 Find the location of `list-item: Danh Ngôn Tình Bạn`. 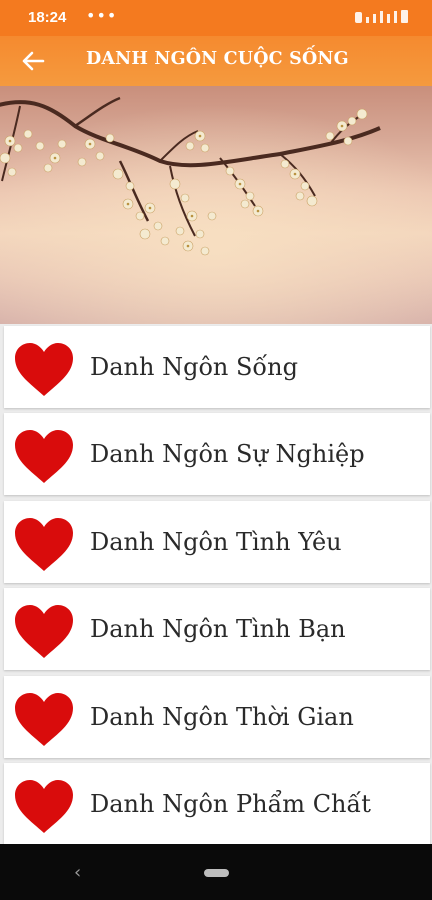

list-item: Danh Ngôn Tình Bạn is located at coordinates (217, 629).